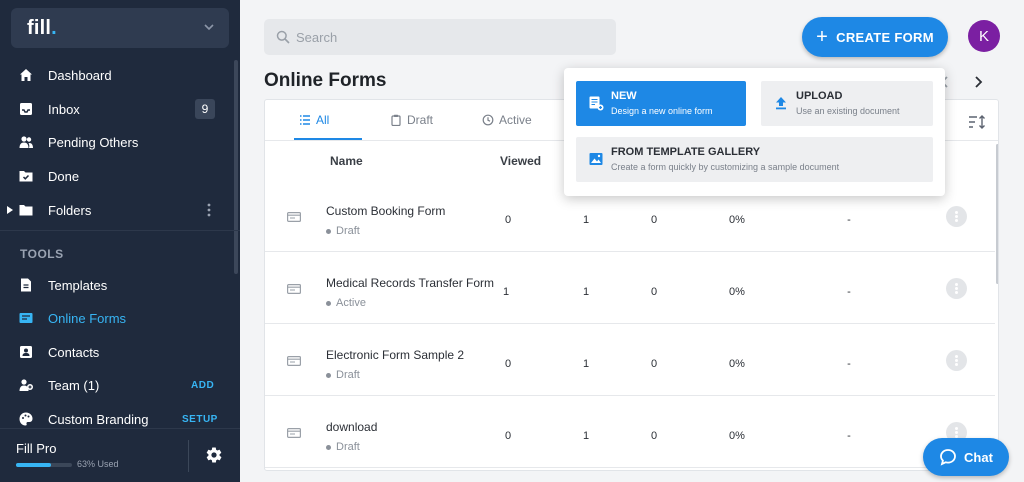  I want to click on clock-icon, so click(488, 120).